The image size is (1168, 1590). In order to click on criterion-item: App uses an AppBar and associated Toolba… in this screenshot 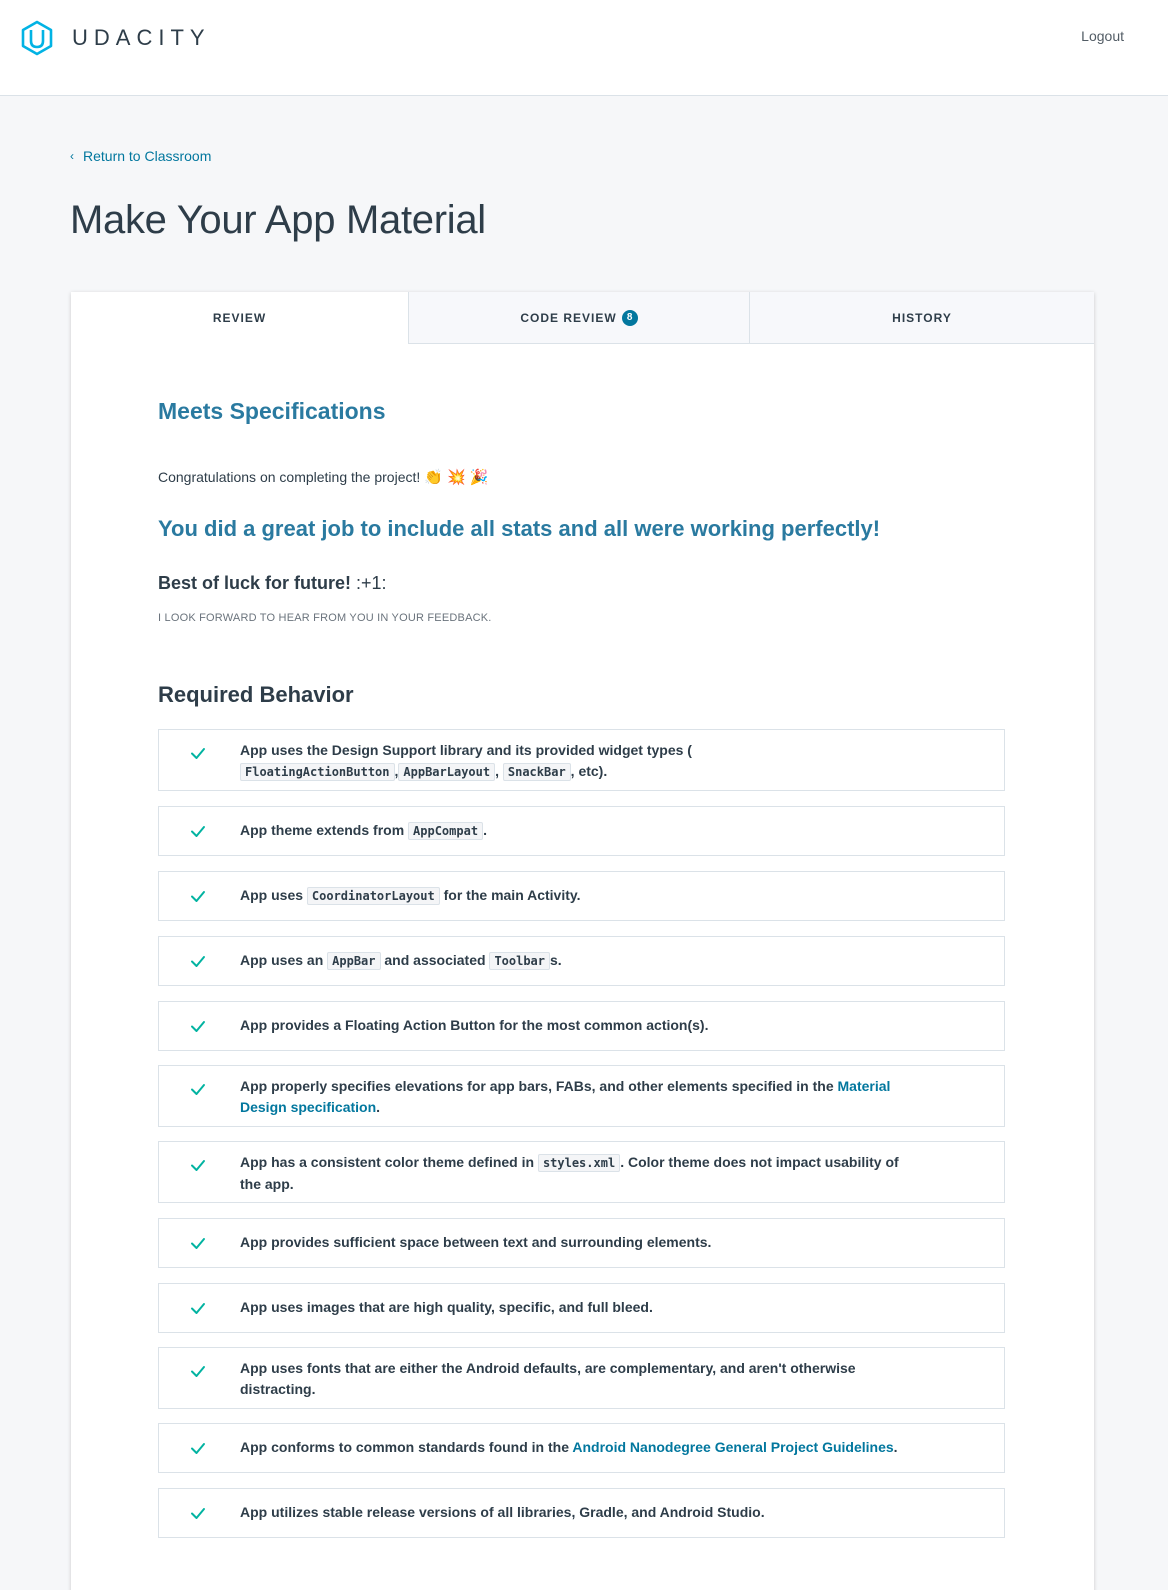, I will do `click(581, 961)`.